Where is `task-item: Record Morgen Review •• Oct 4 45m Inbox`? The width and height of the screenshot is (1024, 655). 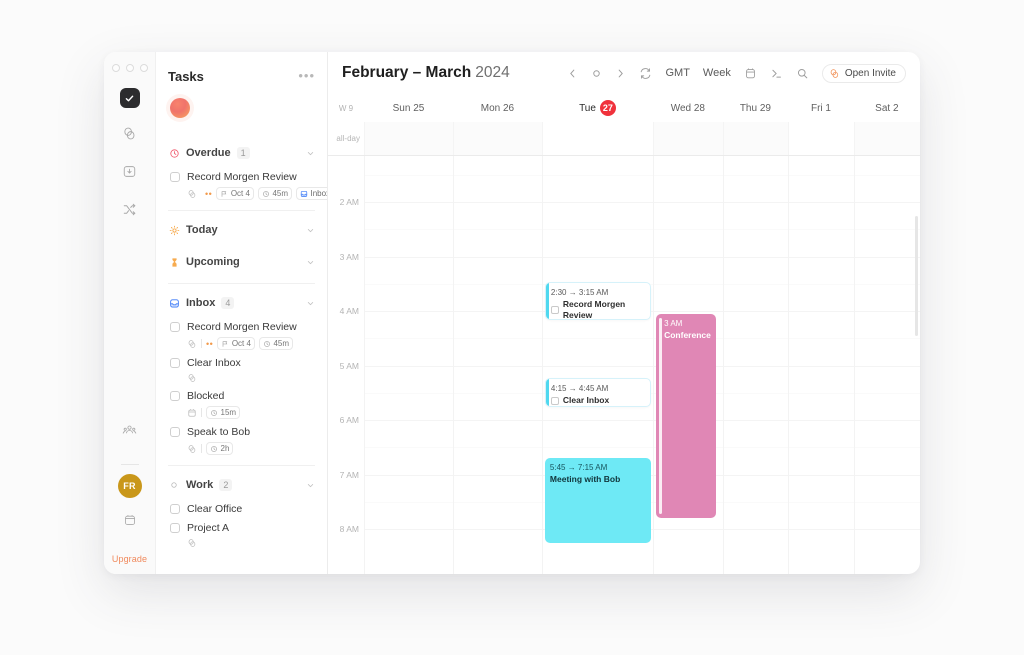
task-item: Record Morgen Review •• Oct 4 45m Inbox is located at coordinates (247, 184).